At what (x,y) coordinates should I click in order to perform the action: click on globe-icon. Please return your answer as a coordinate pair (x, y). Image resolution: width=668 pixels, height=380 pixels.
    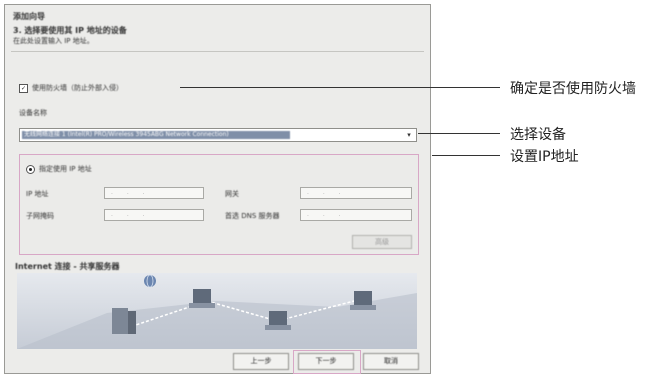
    Looking at the image, I should click on (150, 281).